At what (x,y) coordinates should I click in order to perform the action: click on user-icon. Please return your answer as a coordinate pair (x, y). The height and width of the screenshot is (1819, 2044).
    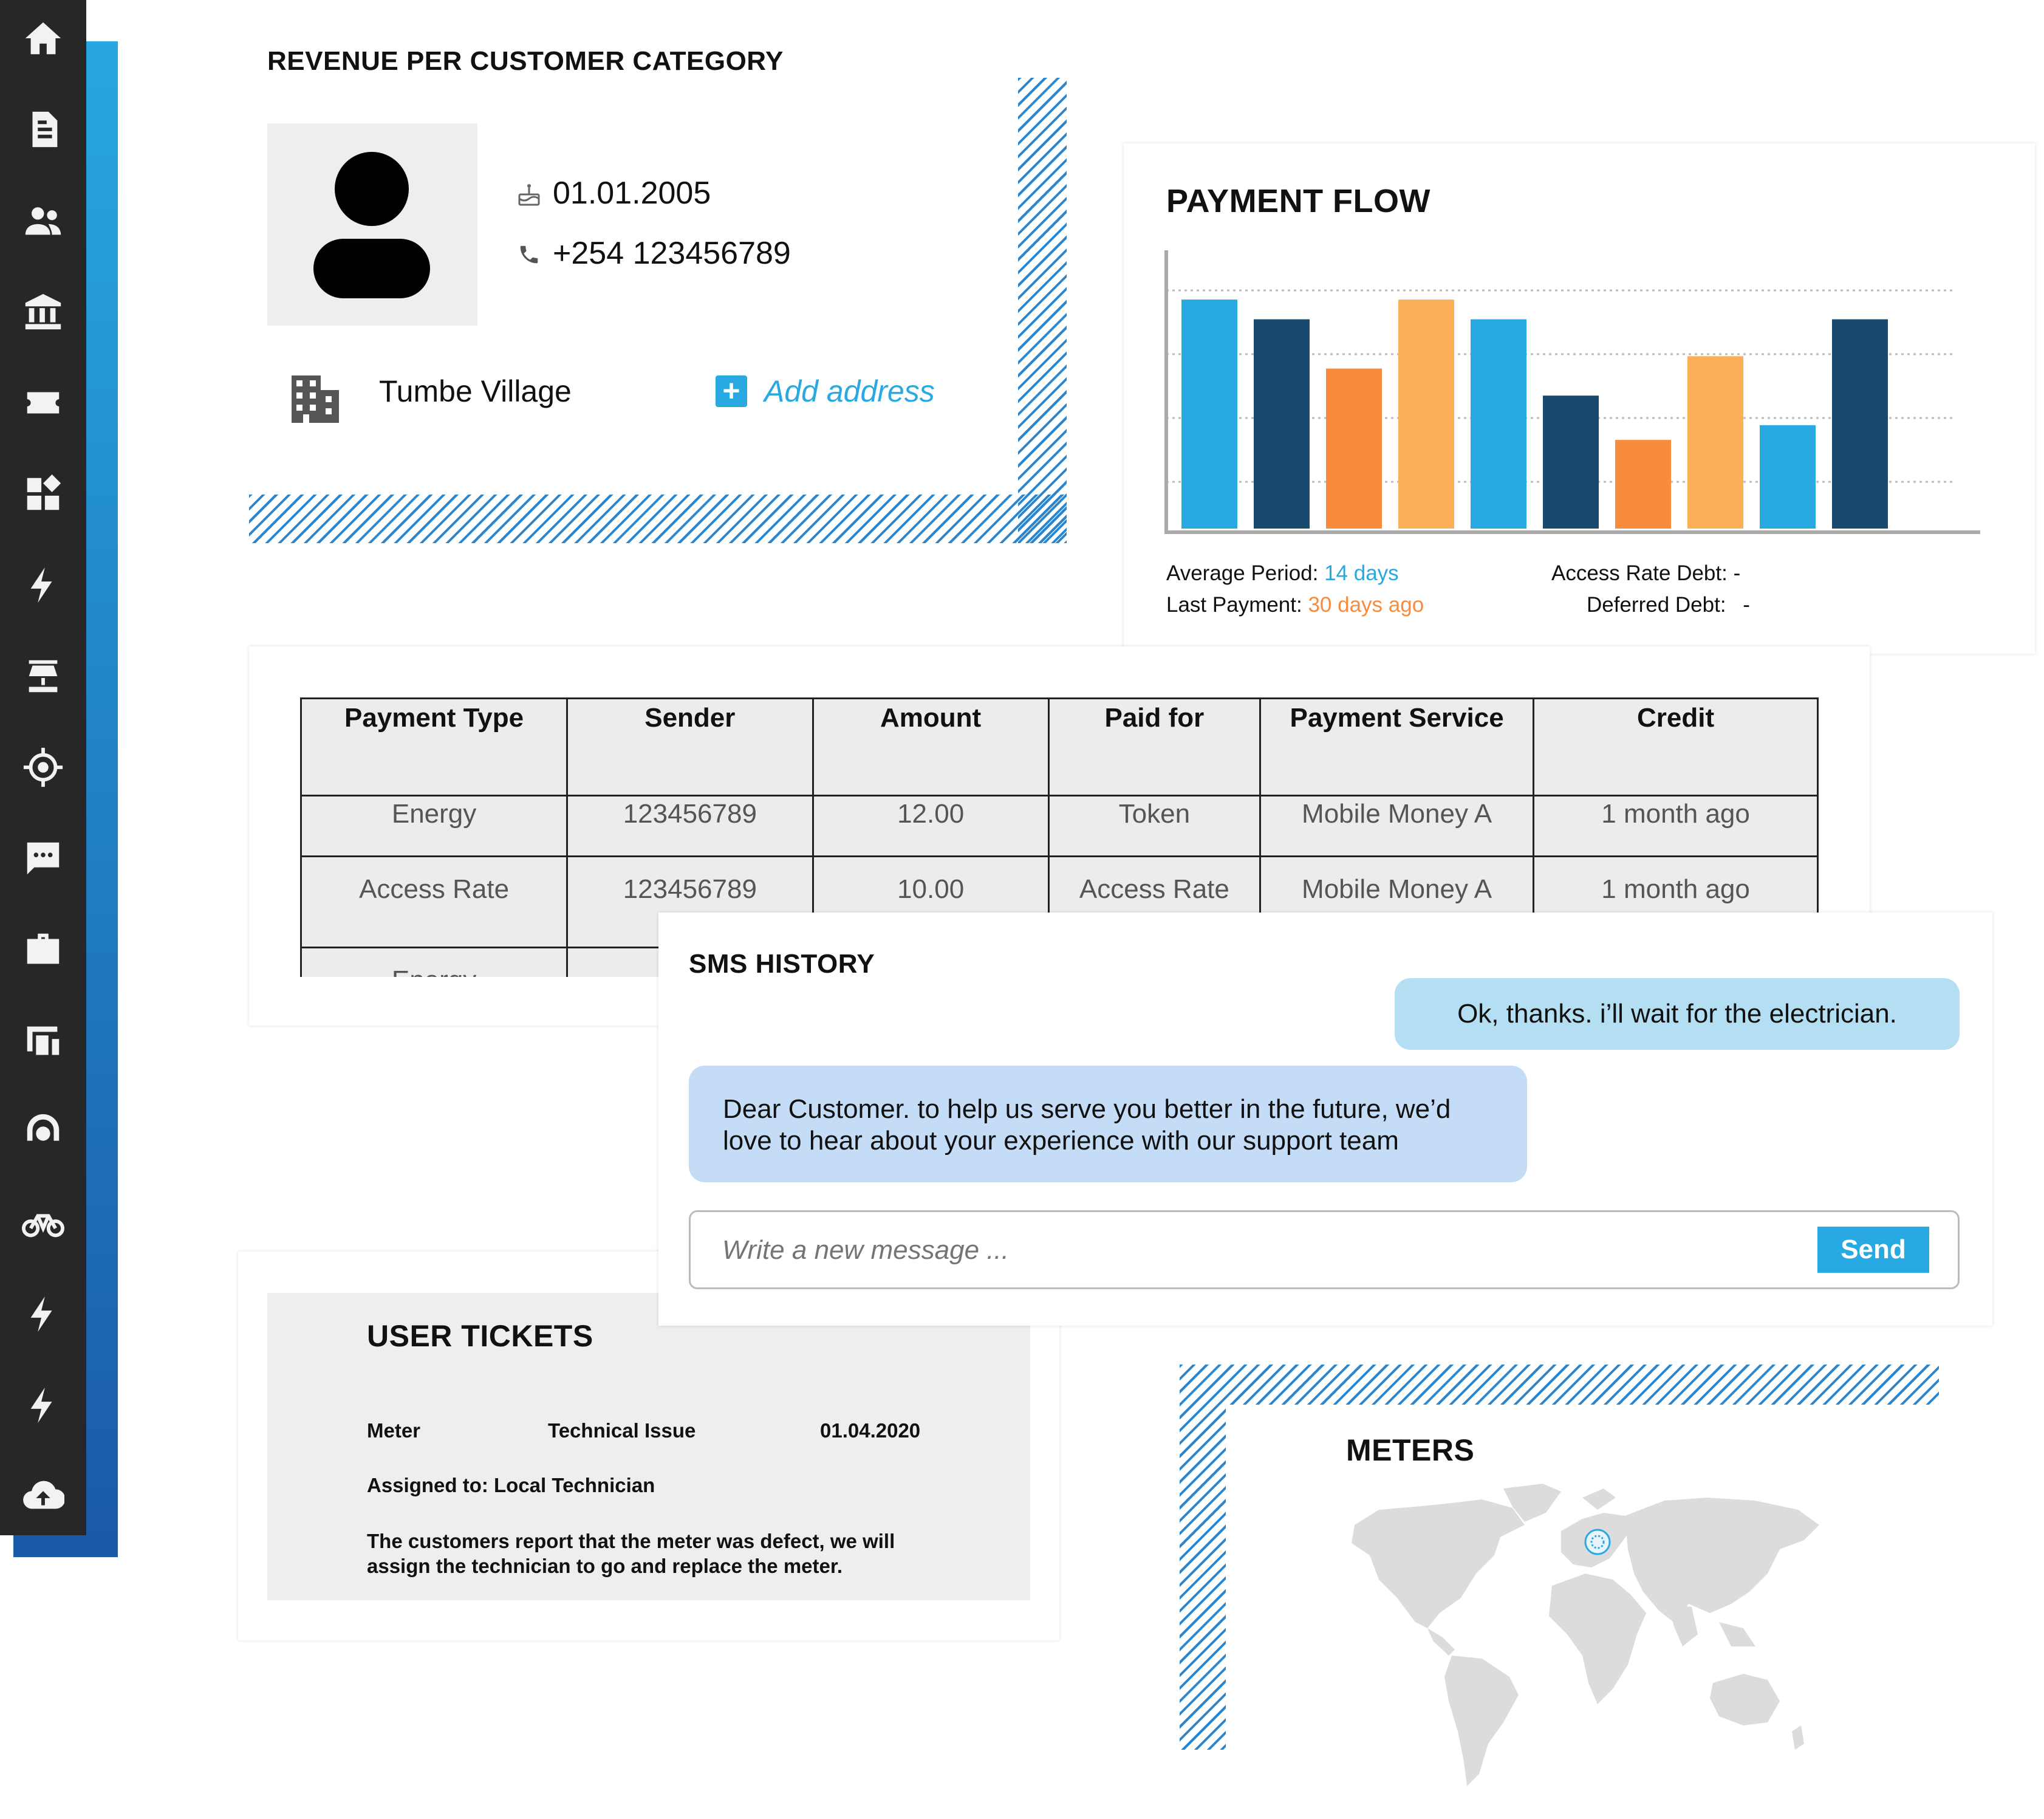
    Looking at the image, I should click on (371, 225).